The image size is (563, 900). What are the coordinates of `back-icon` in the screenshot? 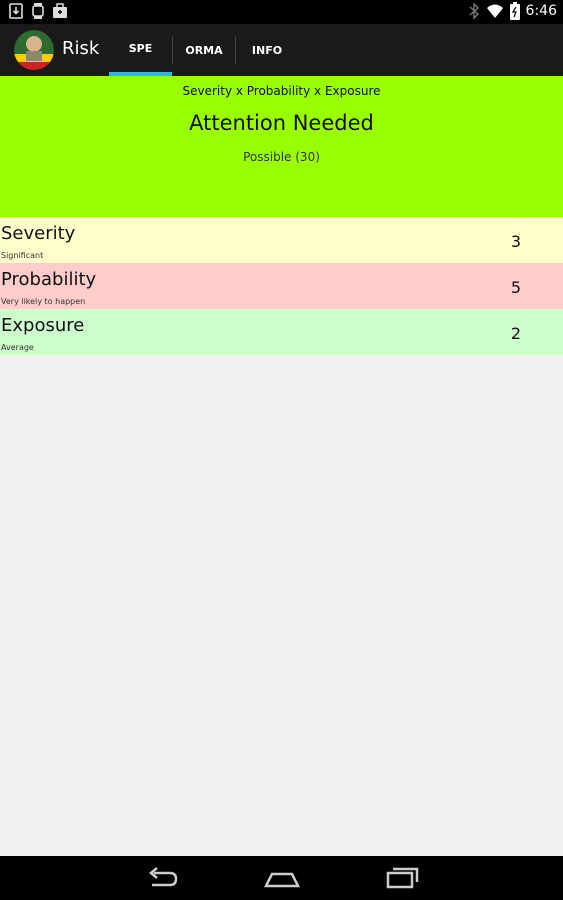 It's located at (162, 878).